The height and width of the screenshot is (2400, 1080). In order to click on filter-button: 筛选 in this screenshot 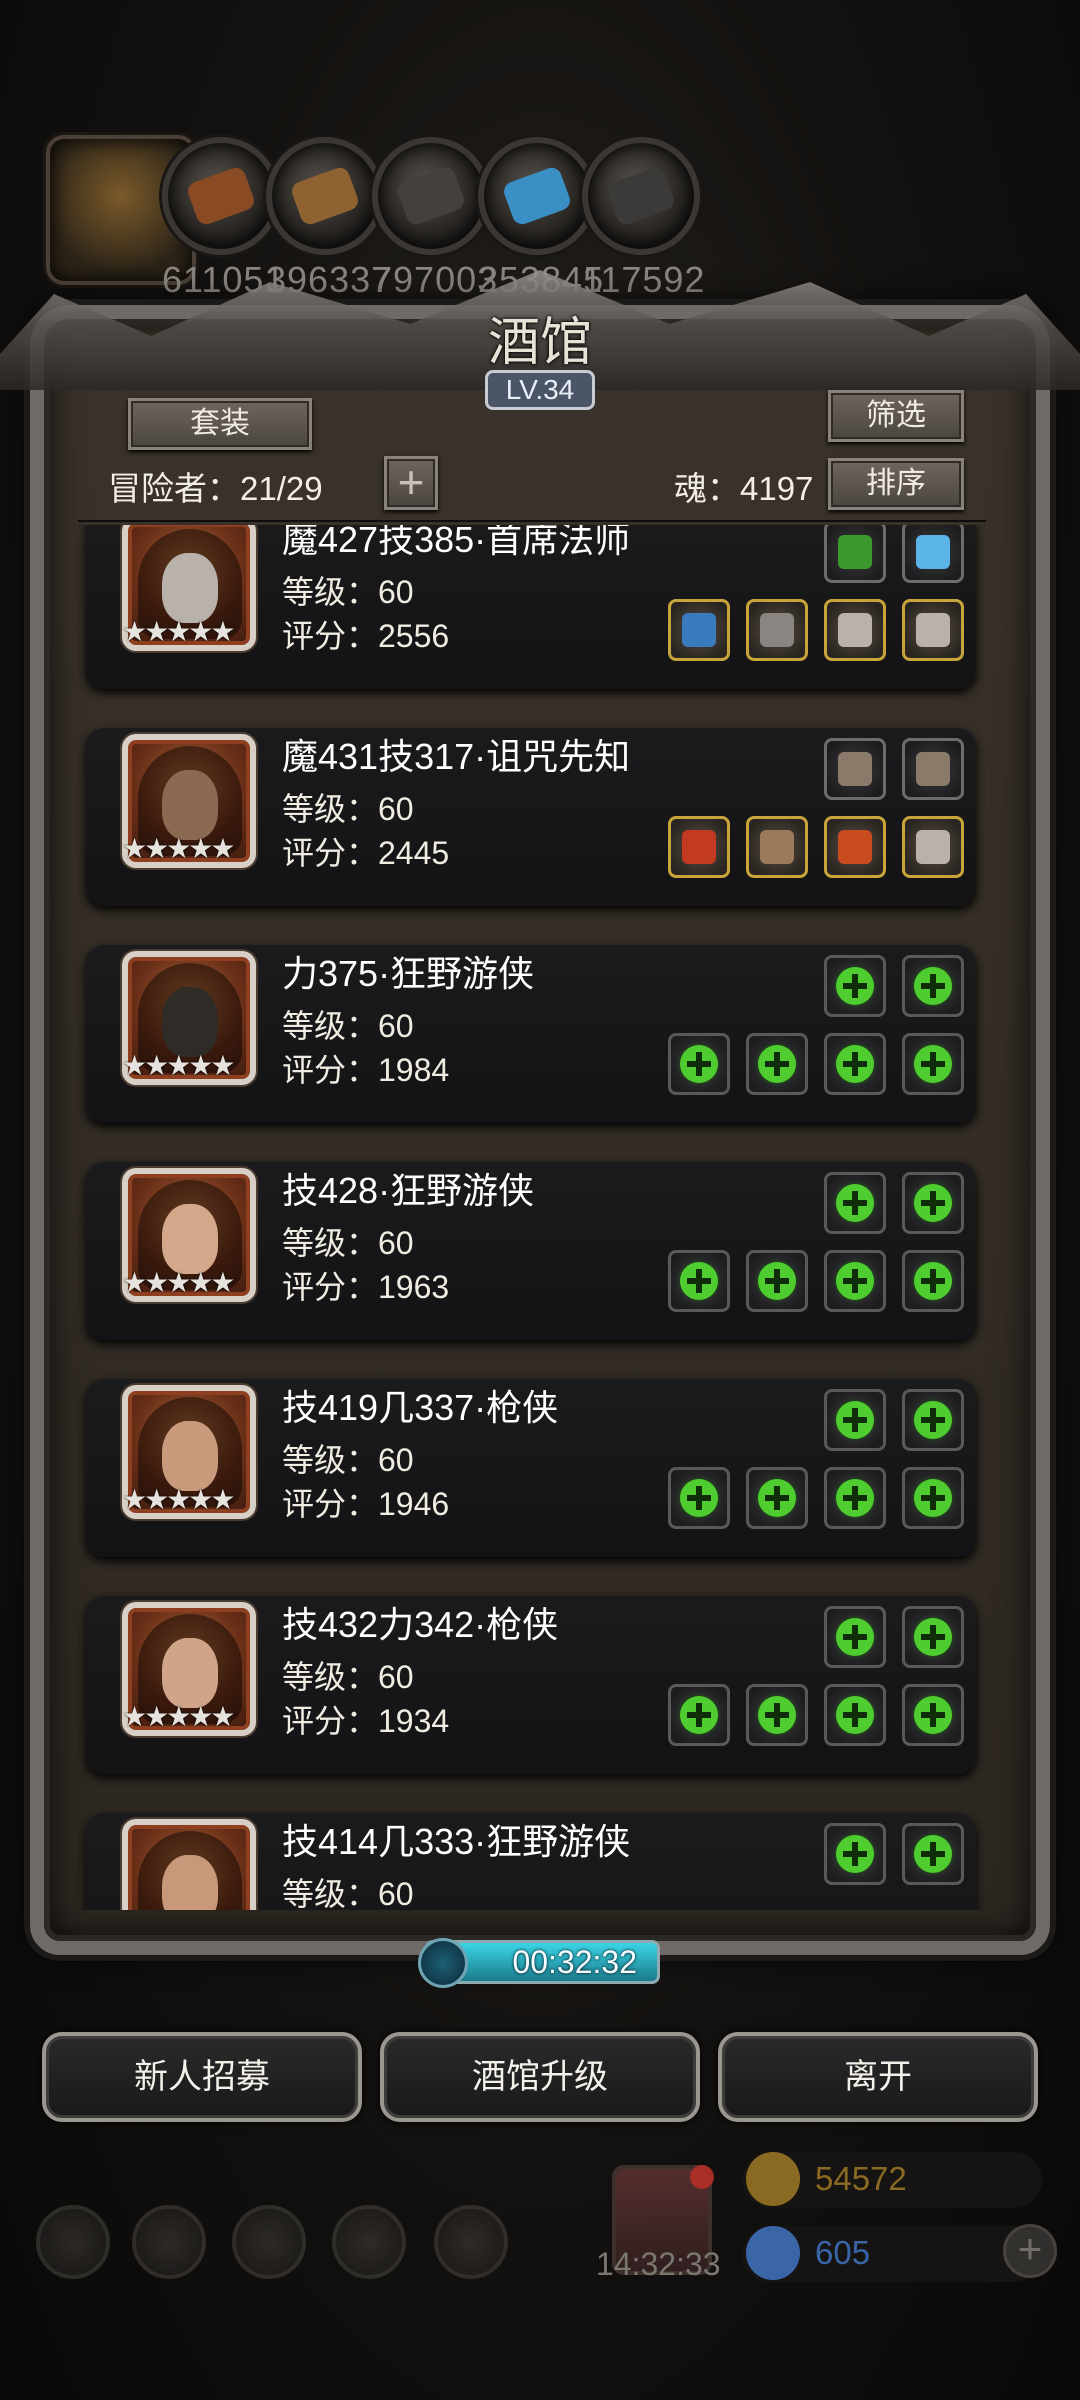, I will do `click(896, 416)`.